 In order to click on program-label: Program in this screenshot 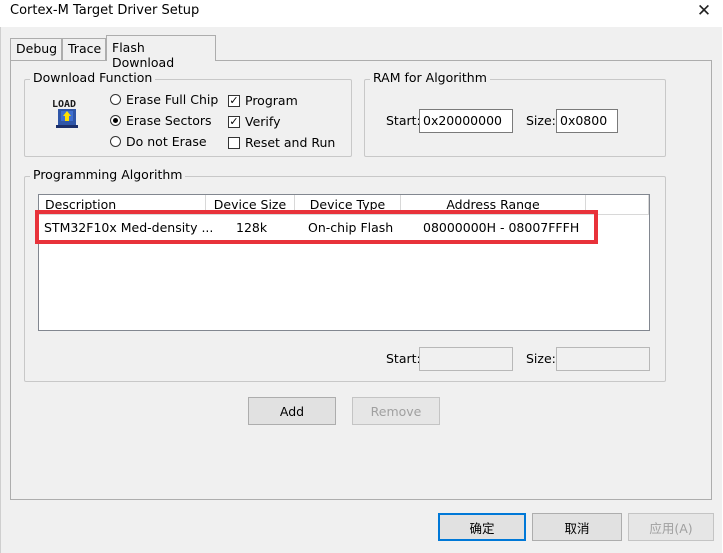, I will do `click(271, 100)`.